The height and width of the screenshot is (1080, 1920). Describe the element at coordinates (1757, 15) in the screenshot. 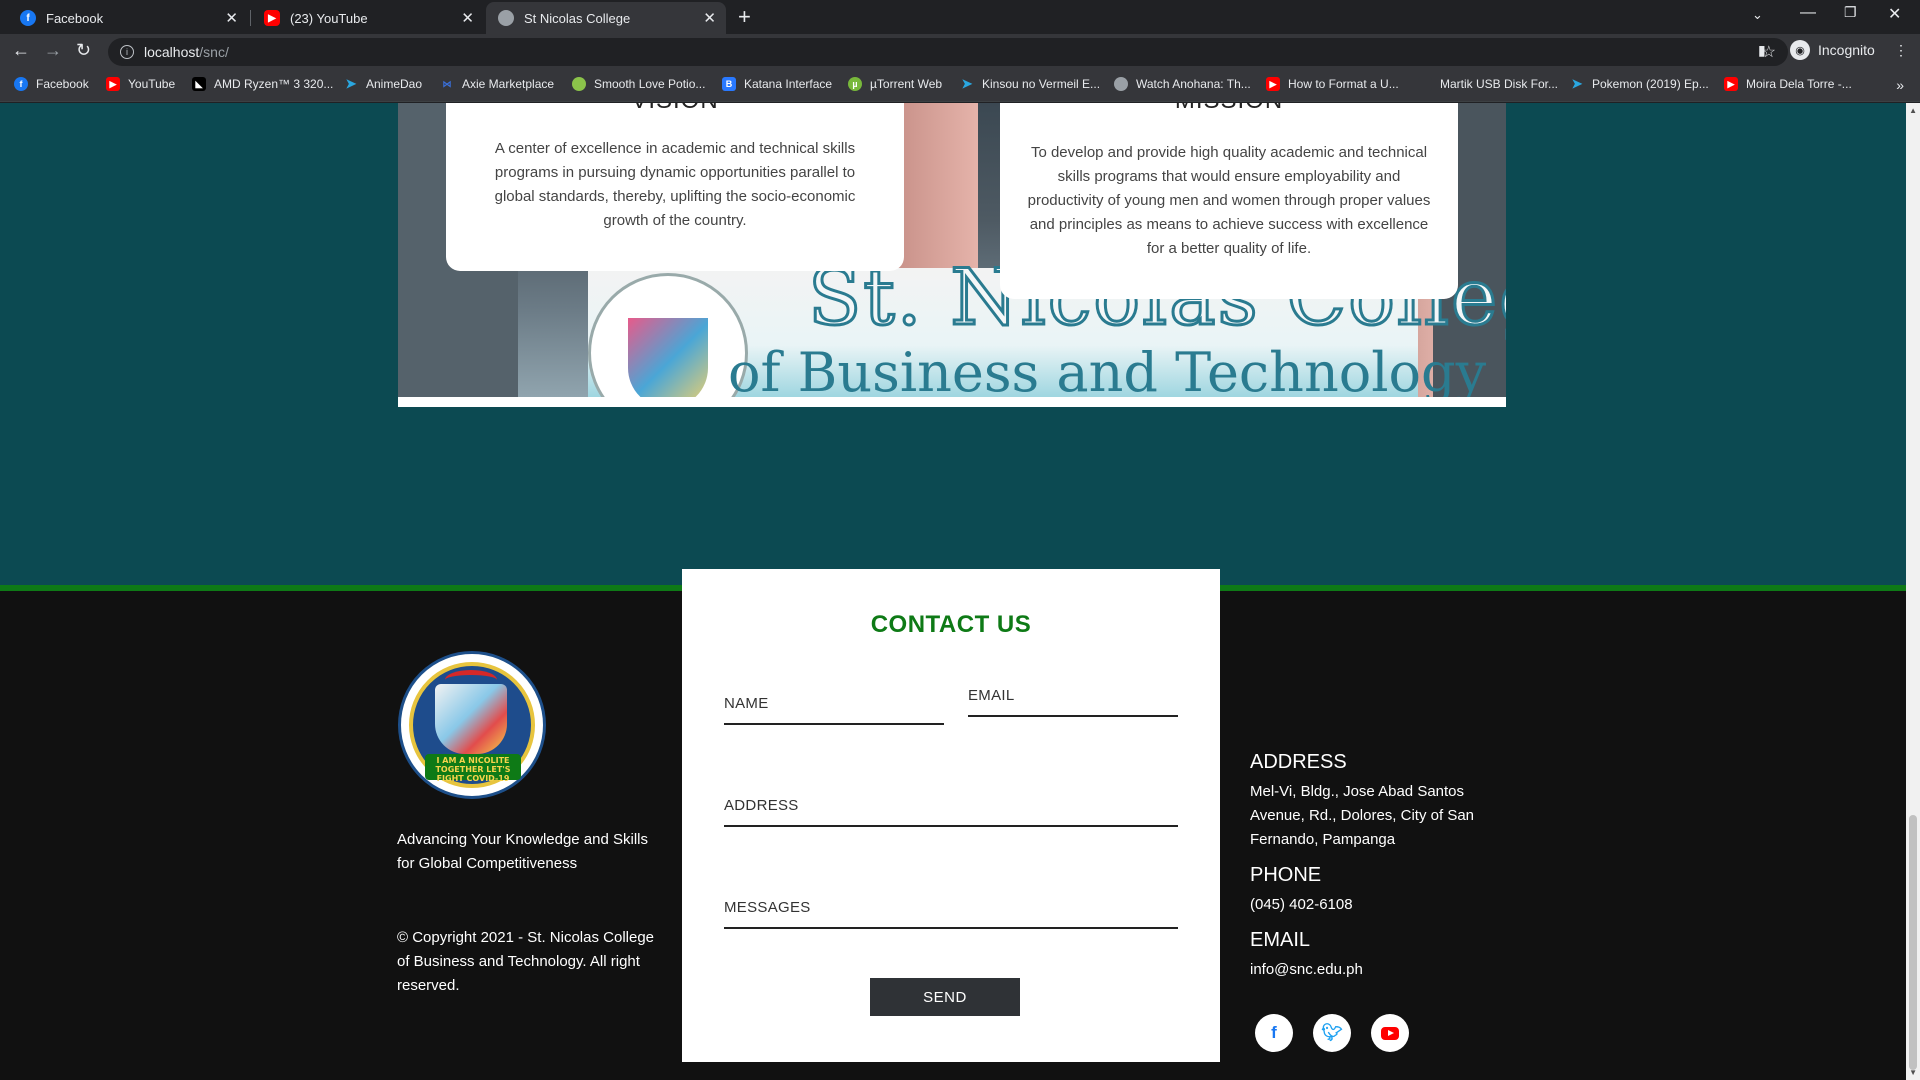

I see `tab-search-icon: ⌄` at that location.